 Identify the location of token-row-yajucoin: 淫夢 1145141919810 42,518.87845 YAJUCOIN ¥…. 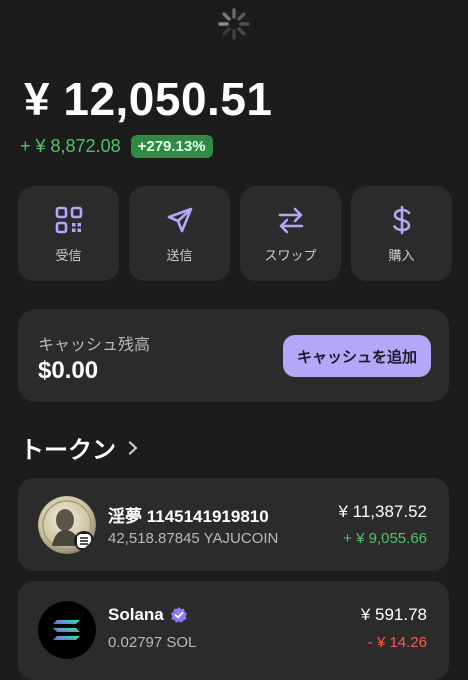
(233, 524).